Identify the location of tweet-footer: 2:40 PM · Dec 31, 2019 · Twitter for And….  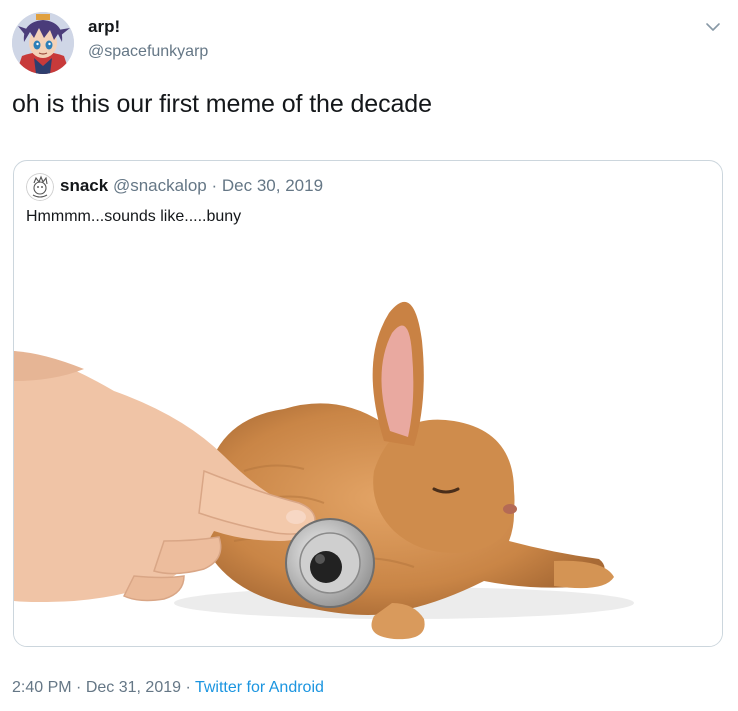
(168, 688).